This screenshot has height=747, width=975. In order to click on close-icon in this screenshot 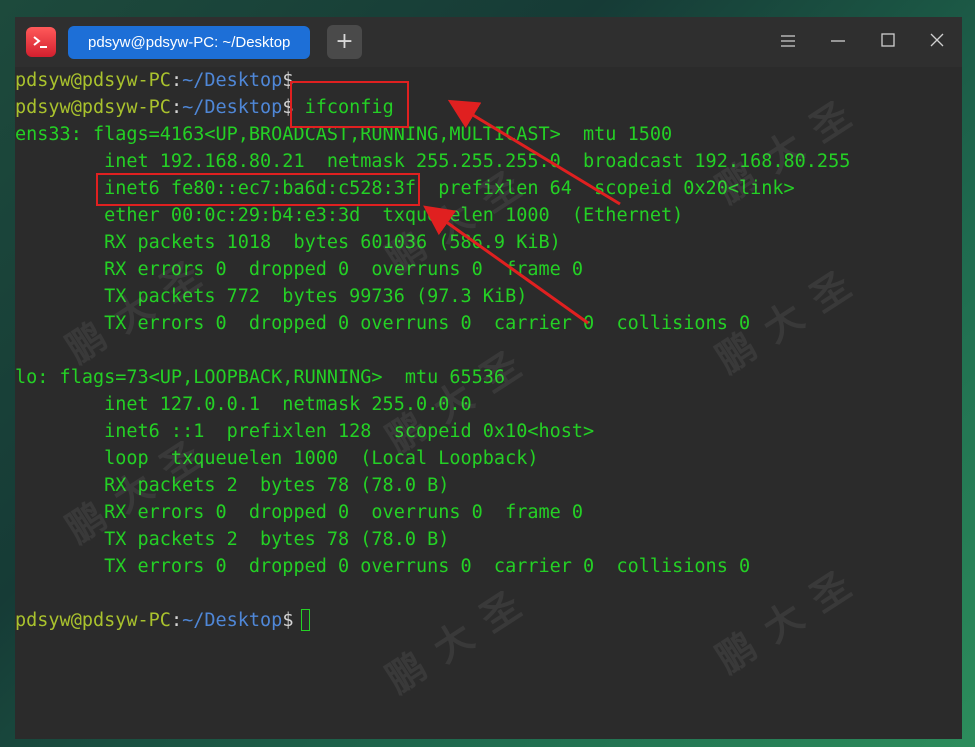, I will do `click(937, 42)`.